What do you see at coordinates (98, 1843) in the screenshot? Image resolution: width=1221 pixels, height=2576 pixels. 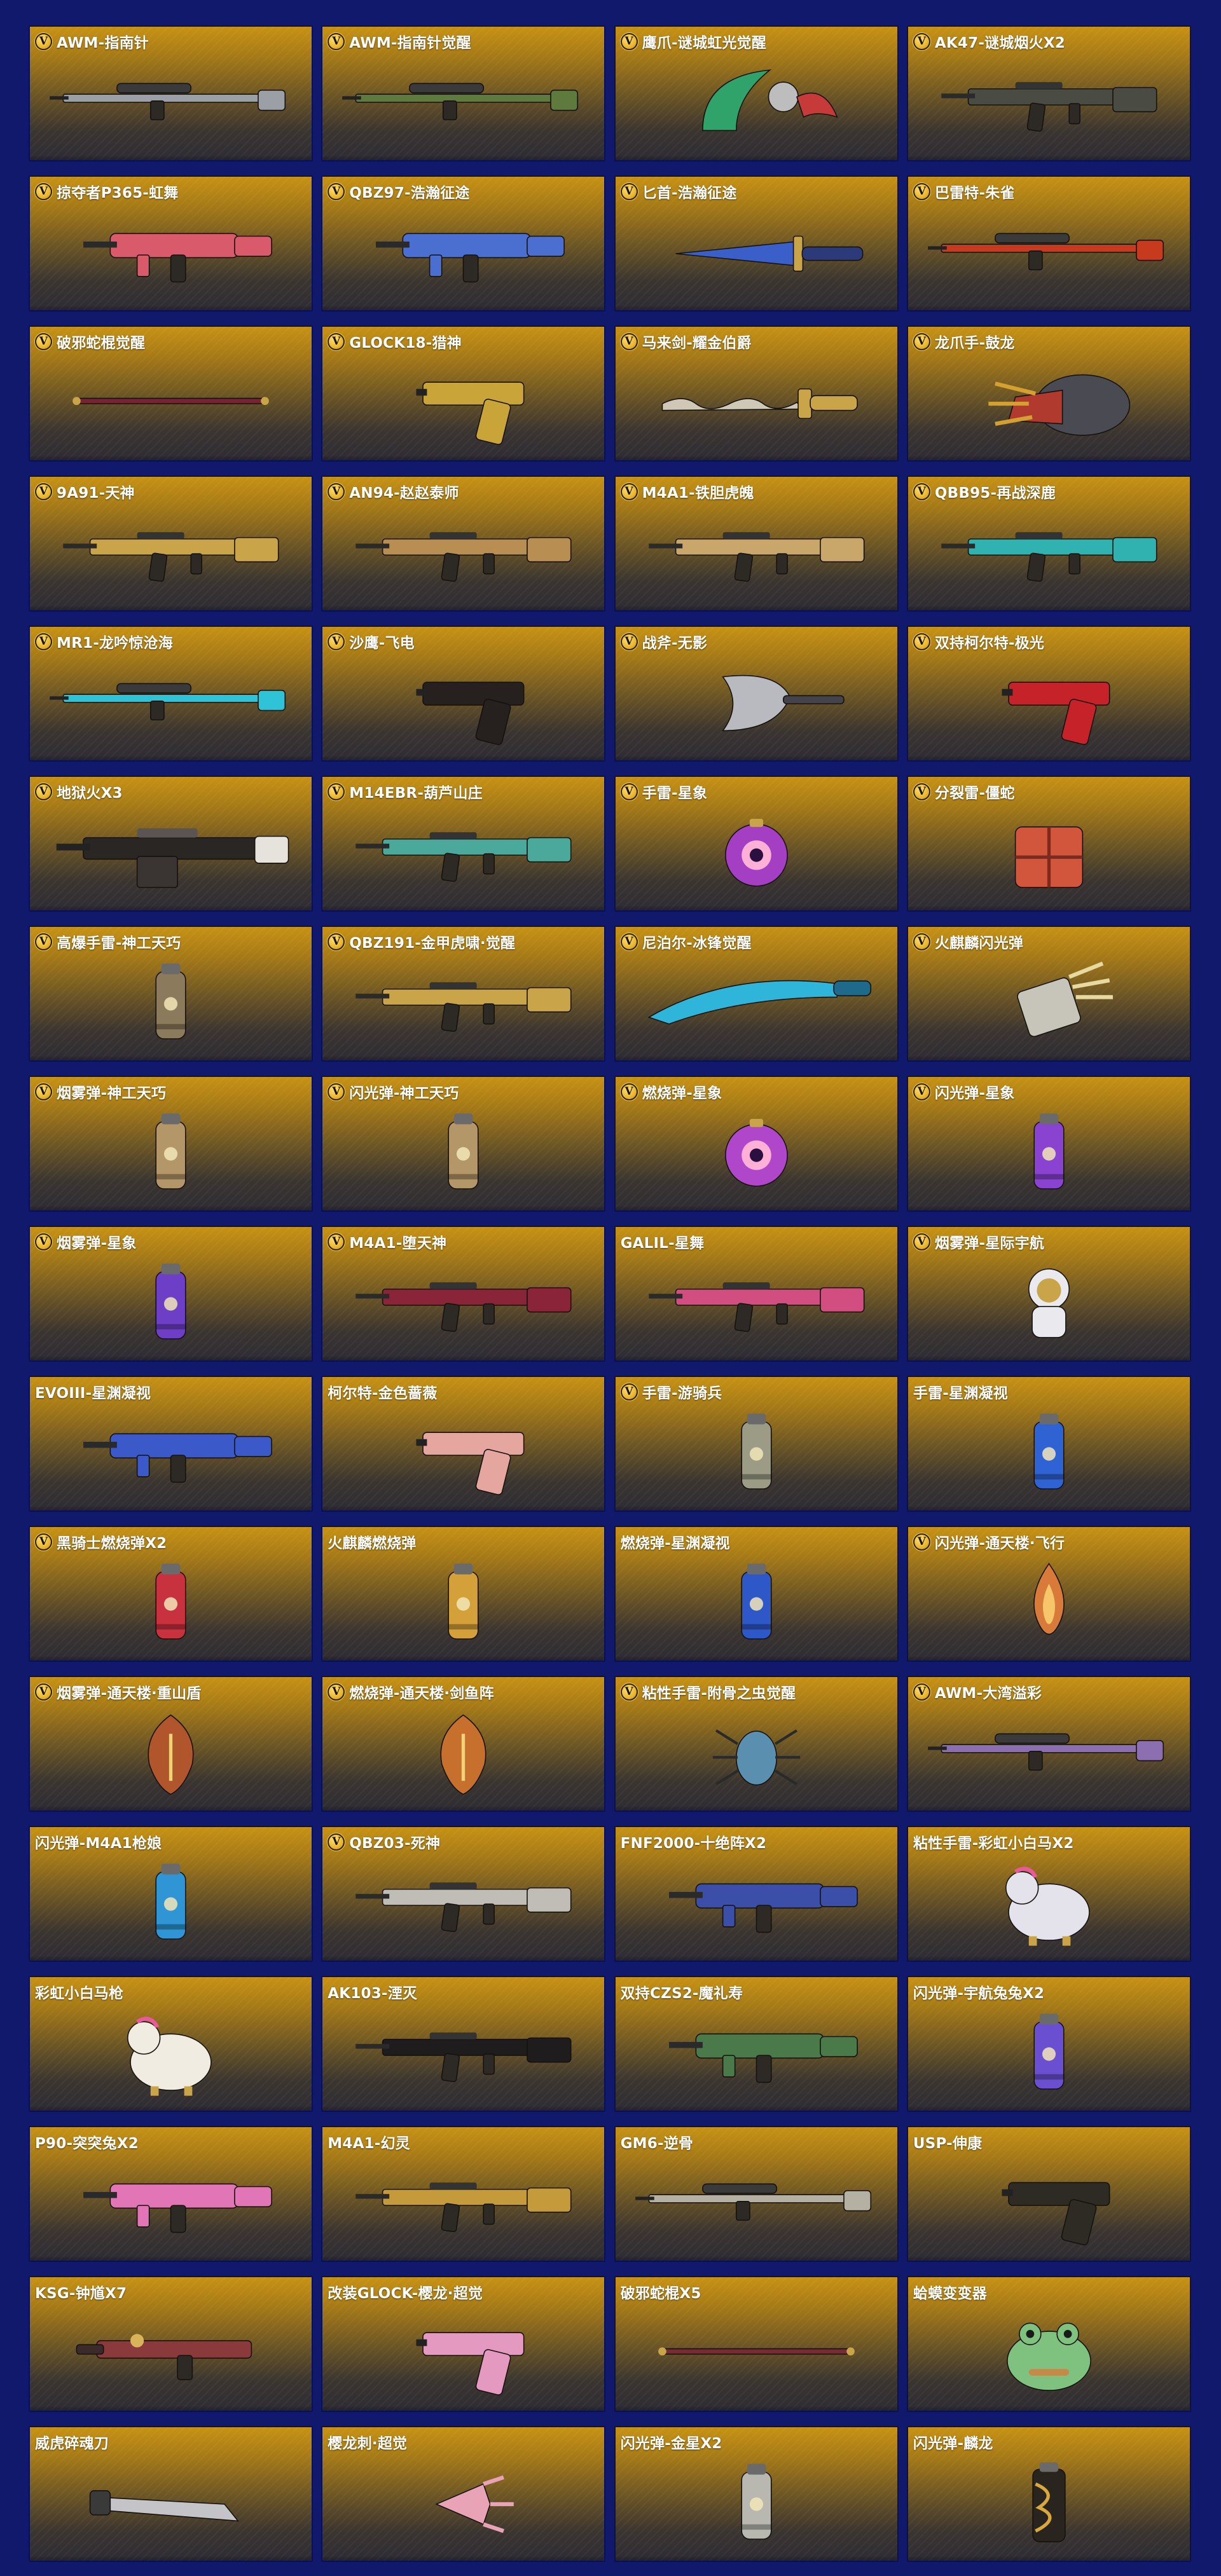 I see `item-name: 闪光弹-M4A1枪娘` at bounding box center [98, 1843].